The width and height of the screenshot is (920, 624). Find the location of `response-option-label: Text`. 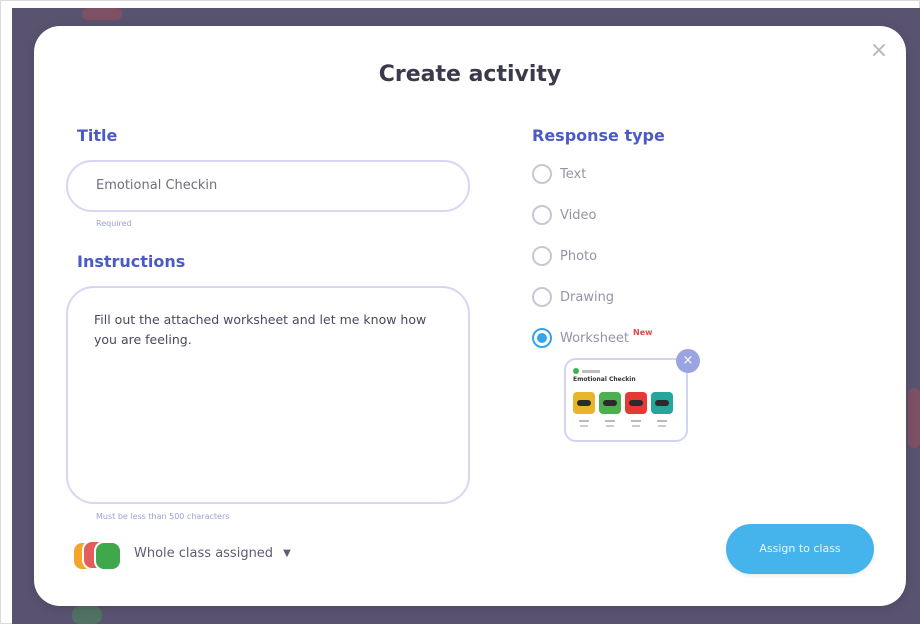

response-option-label: Text is located at coordinates (573, 174).